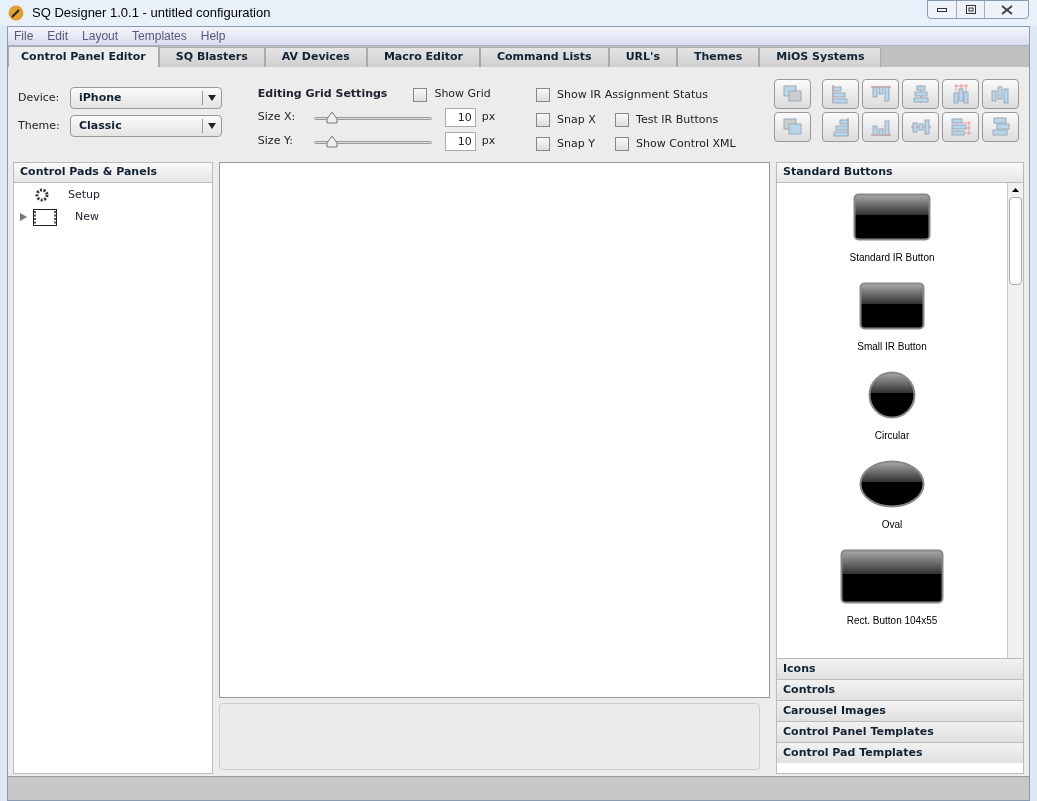  What do you see at coordinates (315, 57) in the screenshot?
I see `tab: AV Devices` at bounding box center [315, 57].